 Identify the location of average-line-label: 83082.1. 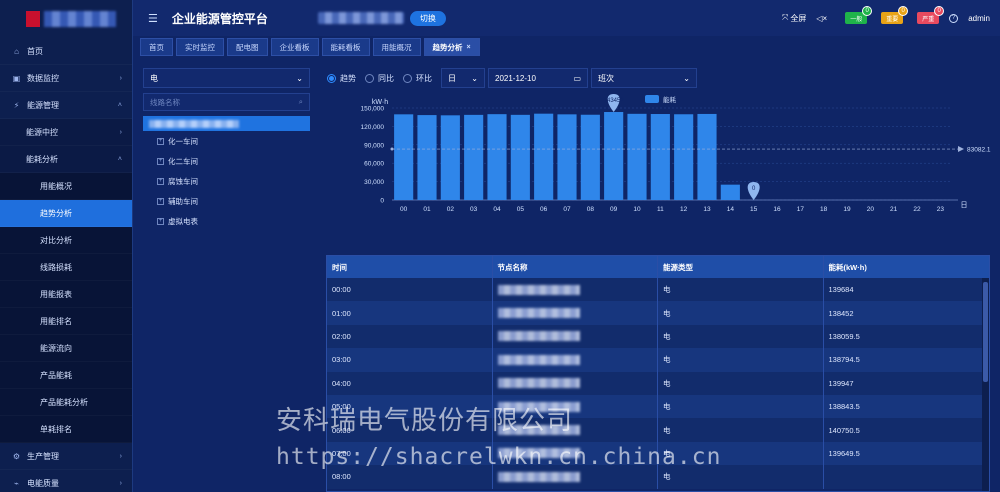
(979, 150).